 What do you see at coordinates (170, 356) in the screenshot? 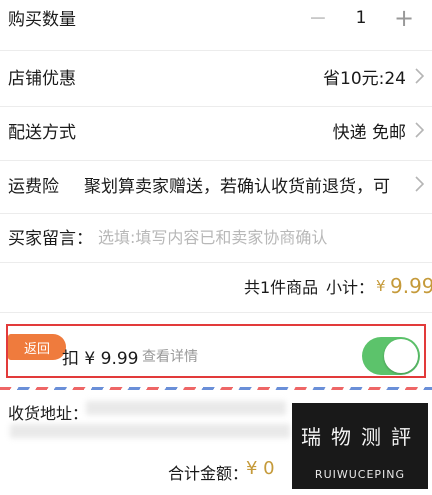
I see `details-link: 查看详情` at bounding box center [170, 356].